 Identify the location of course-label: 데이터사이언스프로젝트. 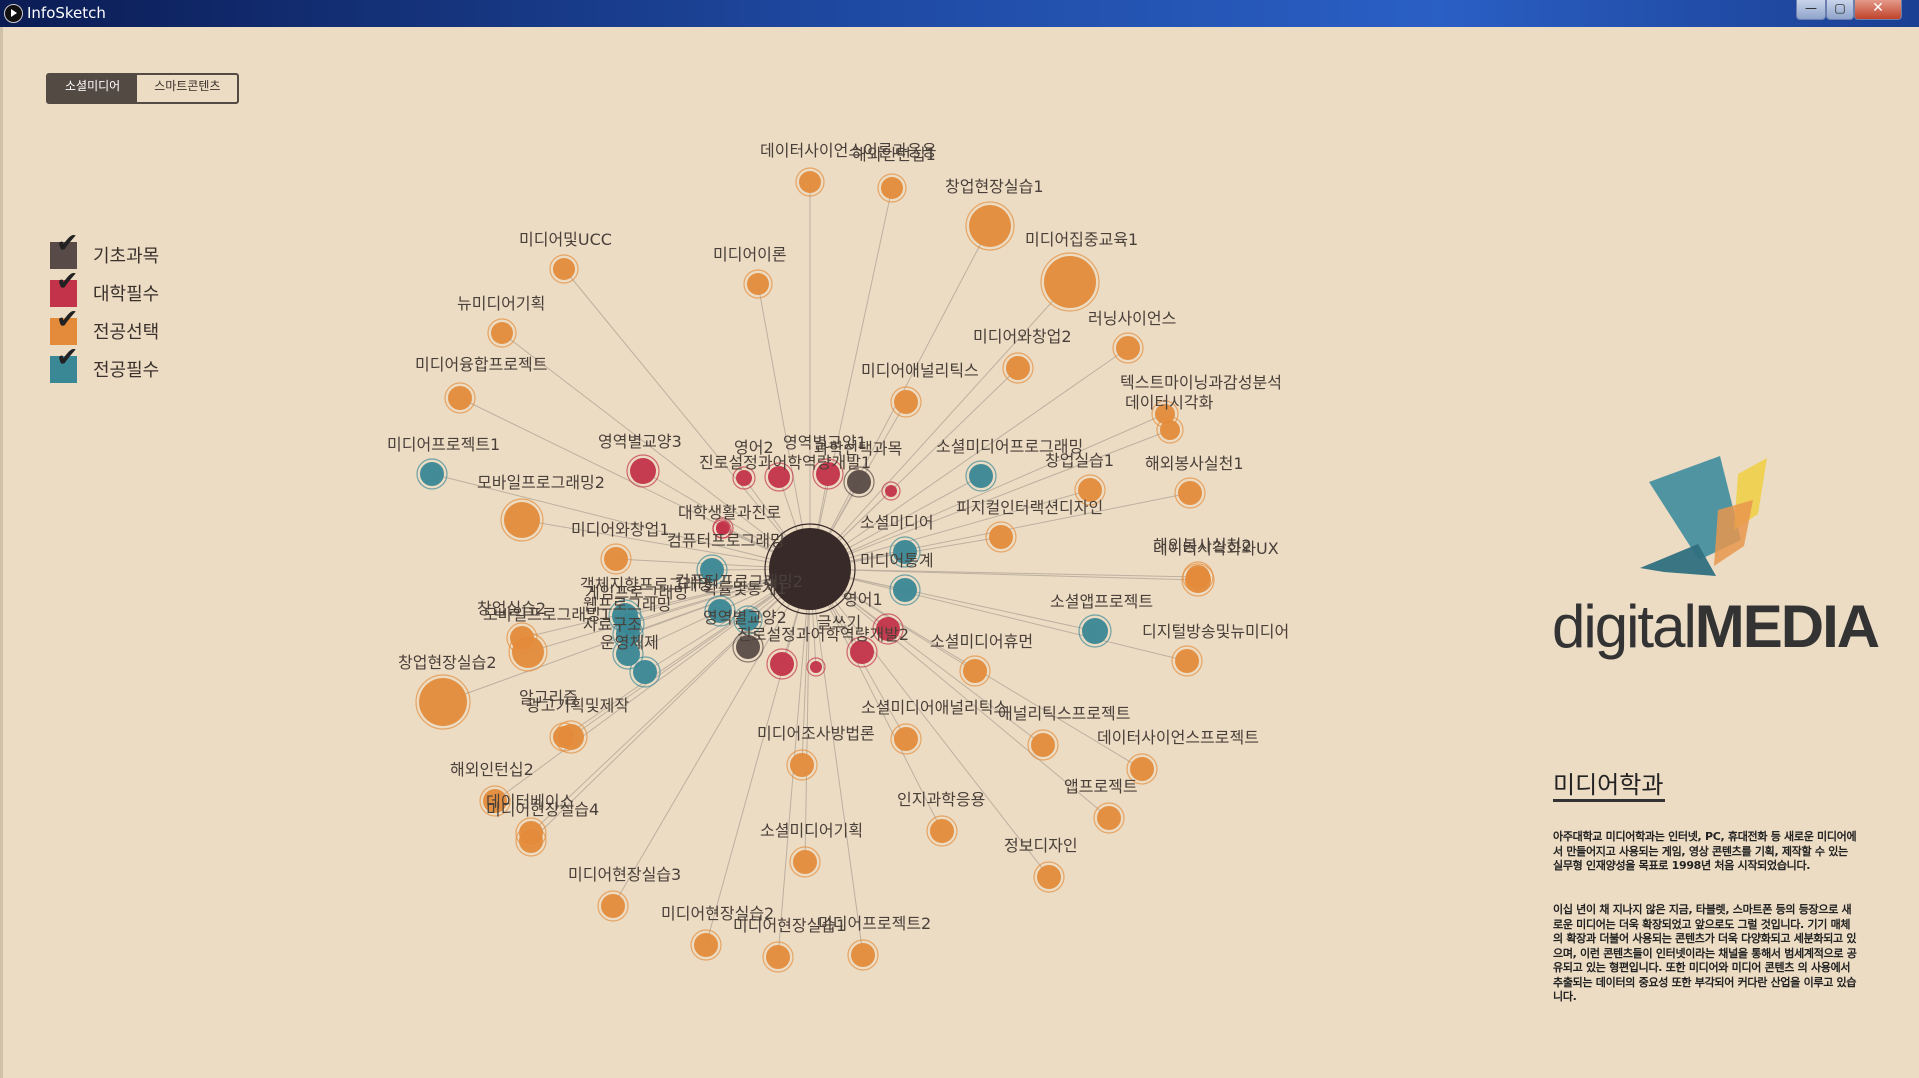
(1178, 737).